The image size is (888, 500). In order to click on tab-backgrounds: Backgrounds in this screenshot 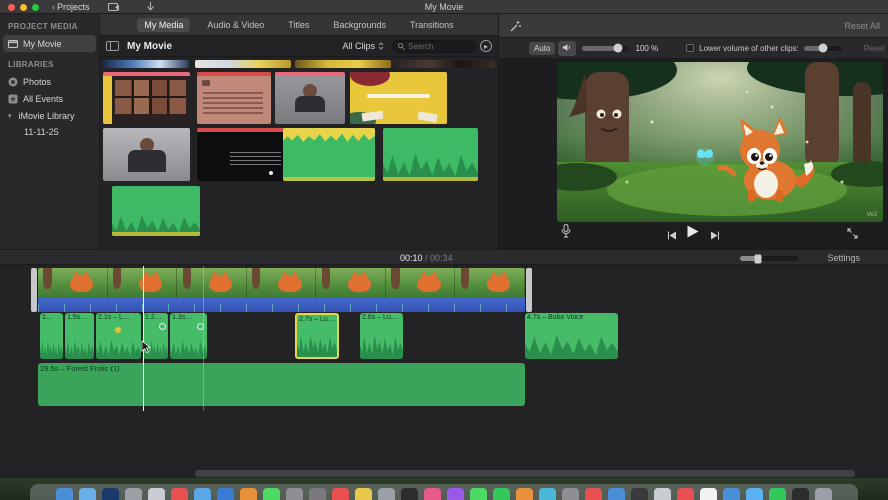, I will do `click(359, 25)`.